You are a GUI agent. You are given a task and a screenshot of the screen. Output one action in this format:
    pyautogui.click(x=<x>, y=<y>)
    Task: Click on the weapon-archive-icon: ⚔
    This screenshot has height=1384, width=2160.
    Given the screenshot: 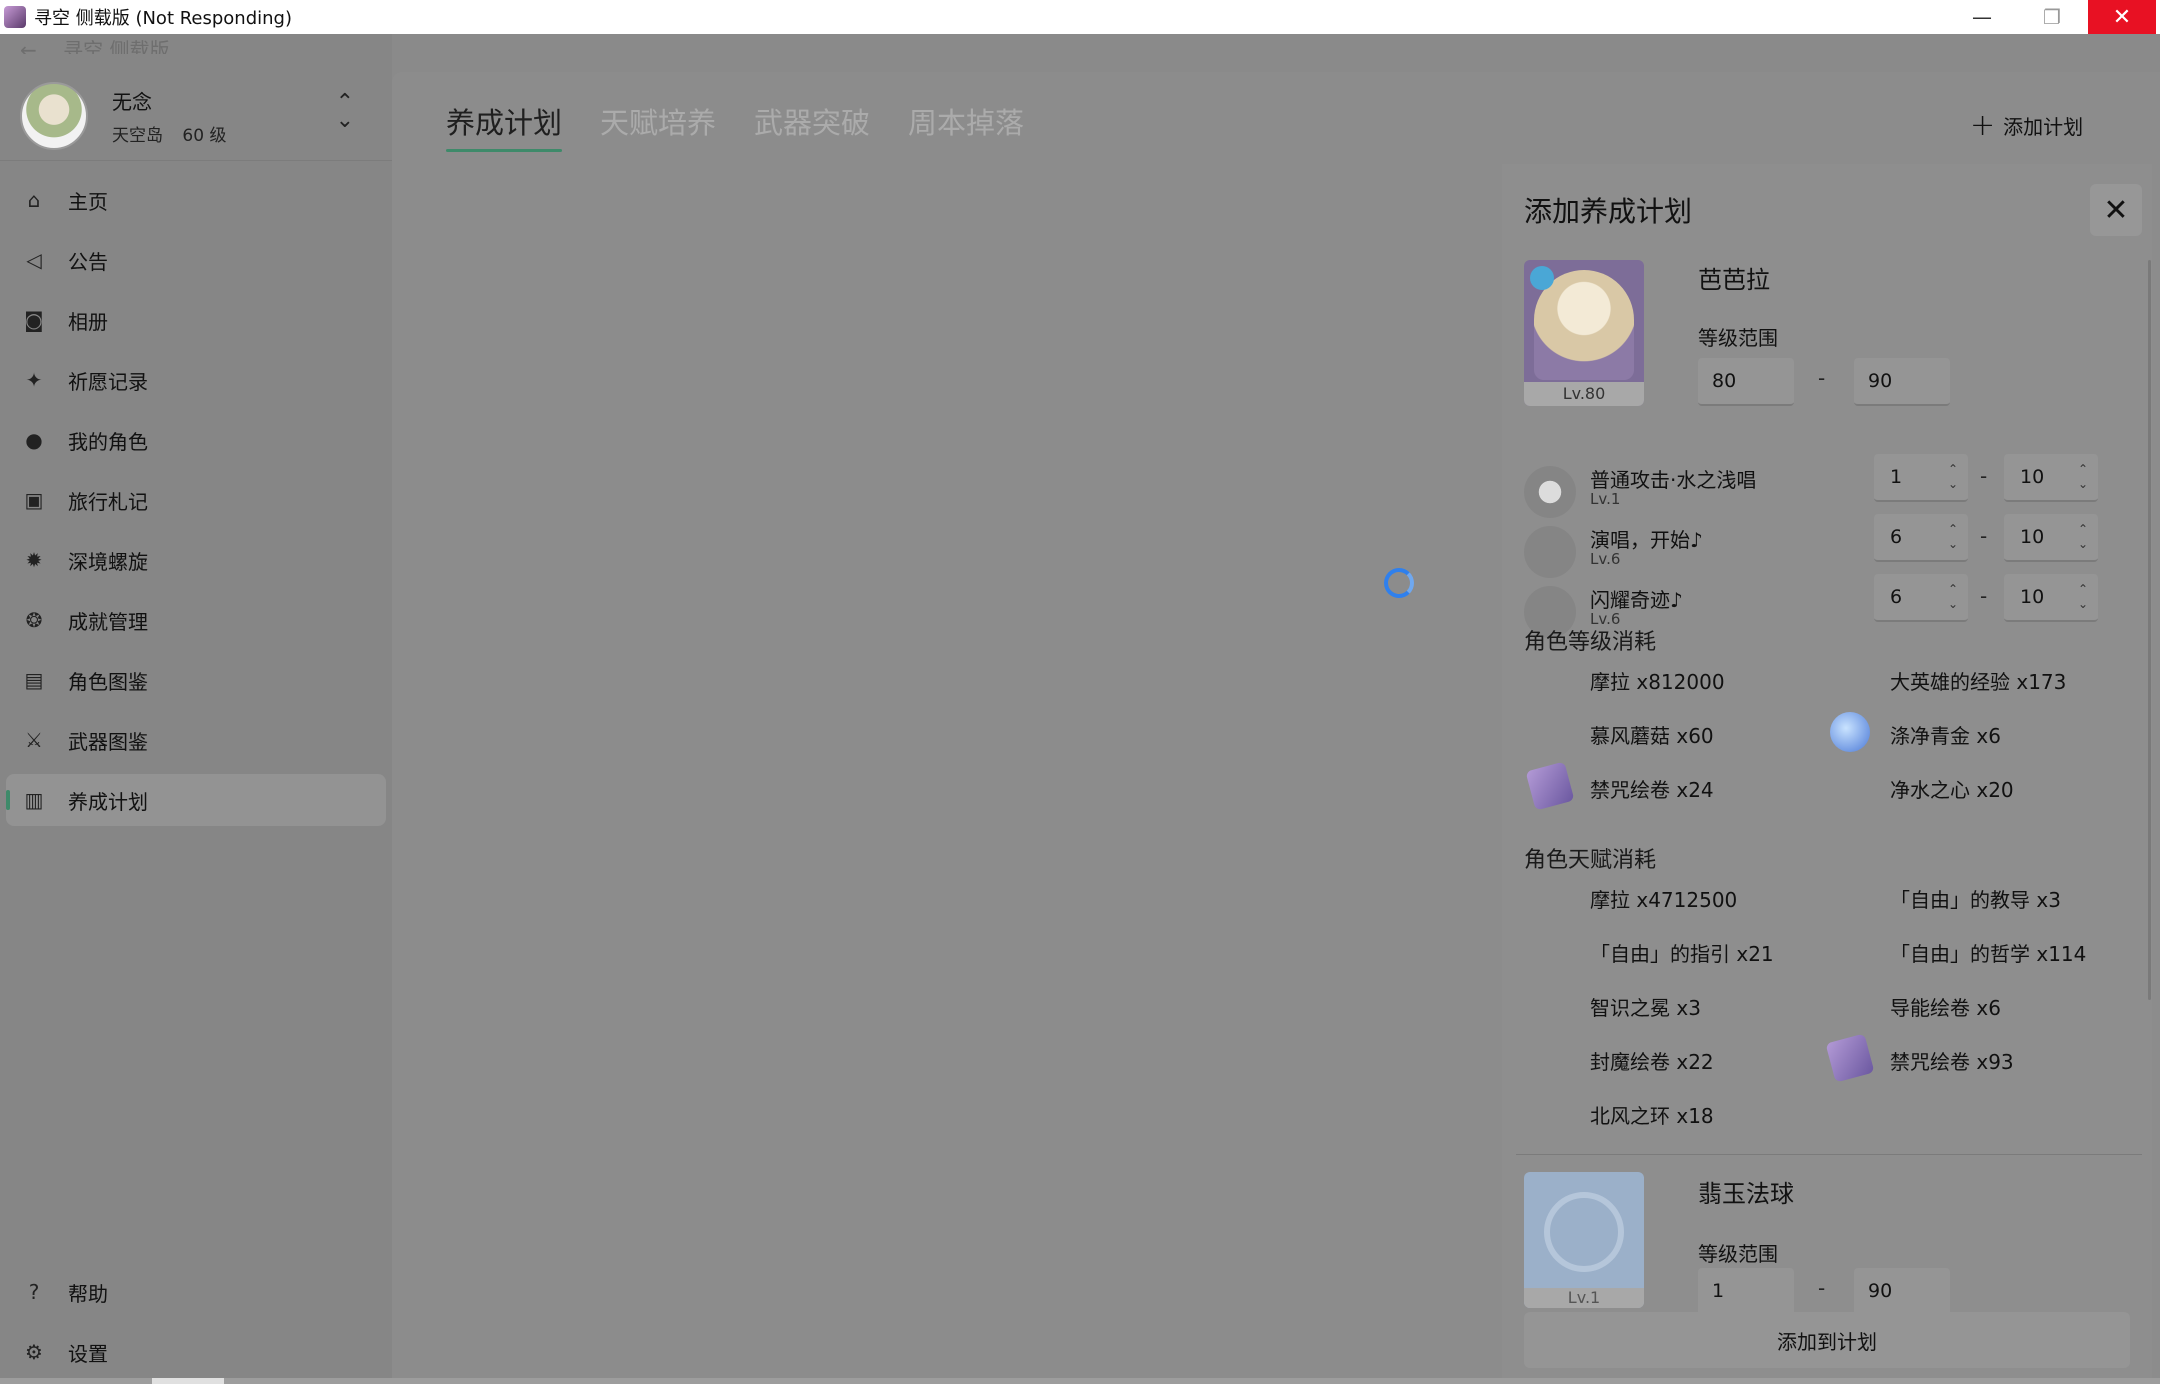 What is the action you would take?
    pyautogui.click(x=34, y=740)
    